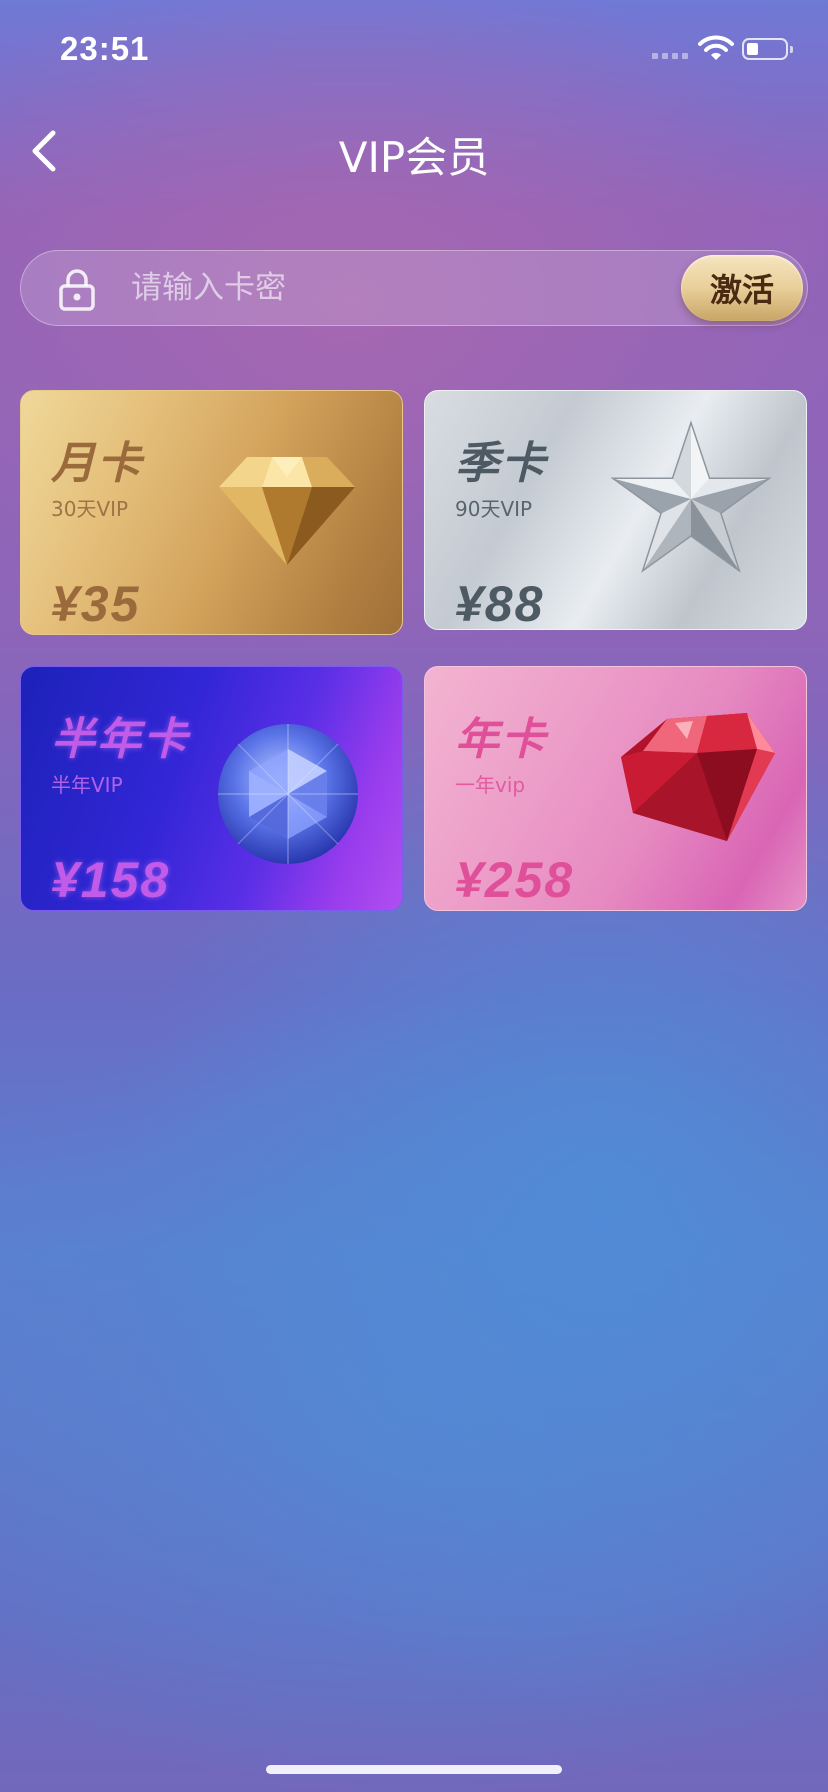 The height and width of the screenshot is (1792, 828). What do you see at coordinates (288, 794) in the screenshot?
I see `blue-gem-icon` at bounding box center [288, 794].